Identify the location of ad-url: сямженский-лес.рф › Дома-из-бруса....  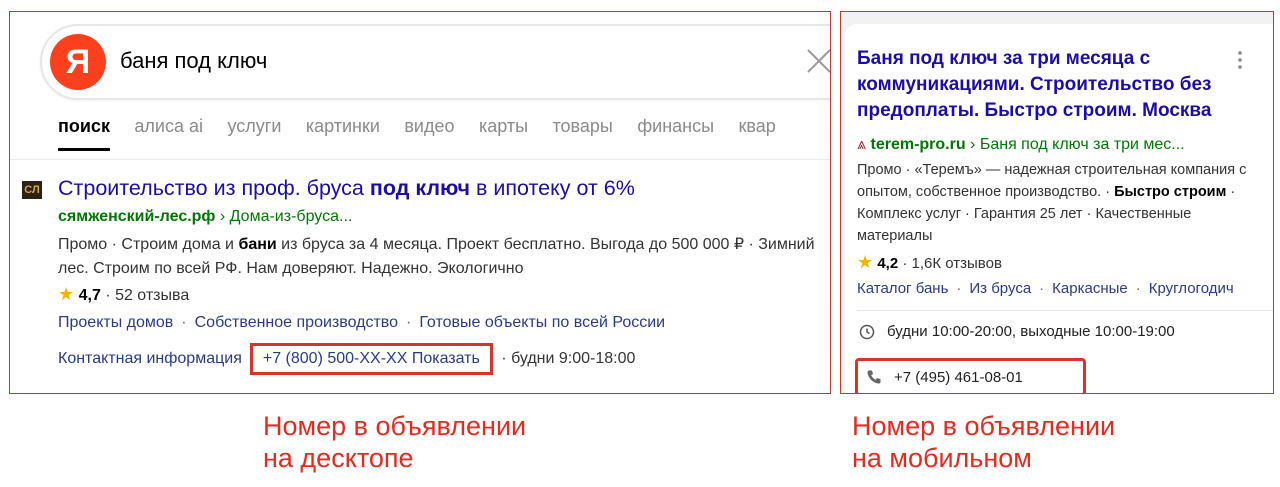
(205, 217).